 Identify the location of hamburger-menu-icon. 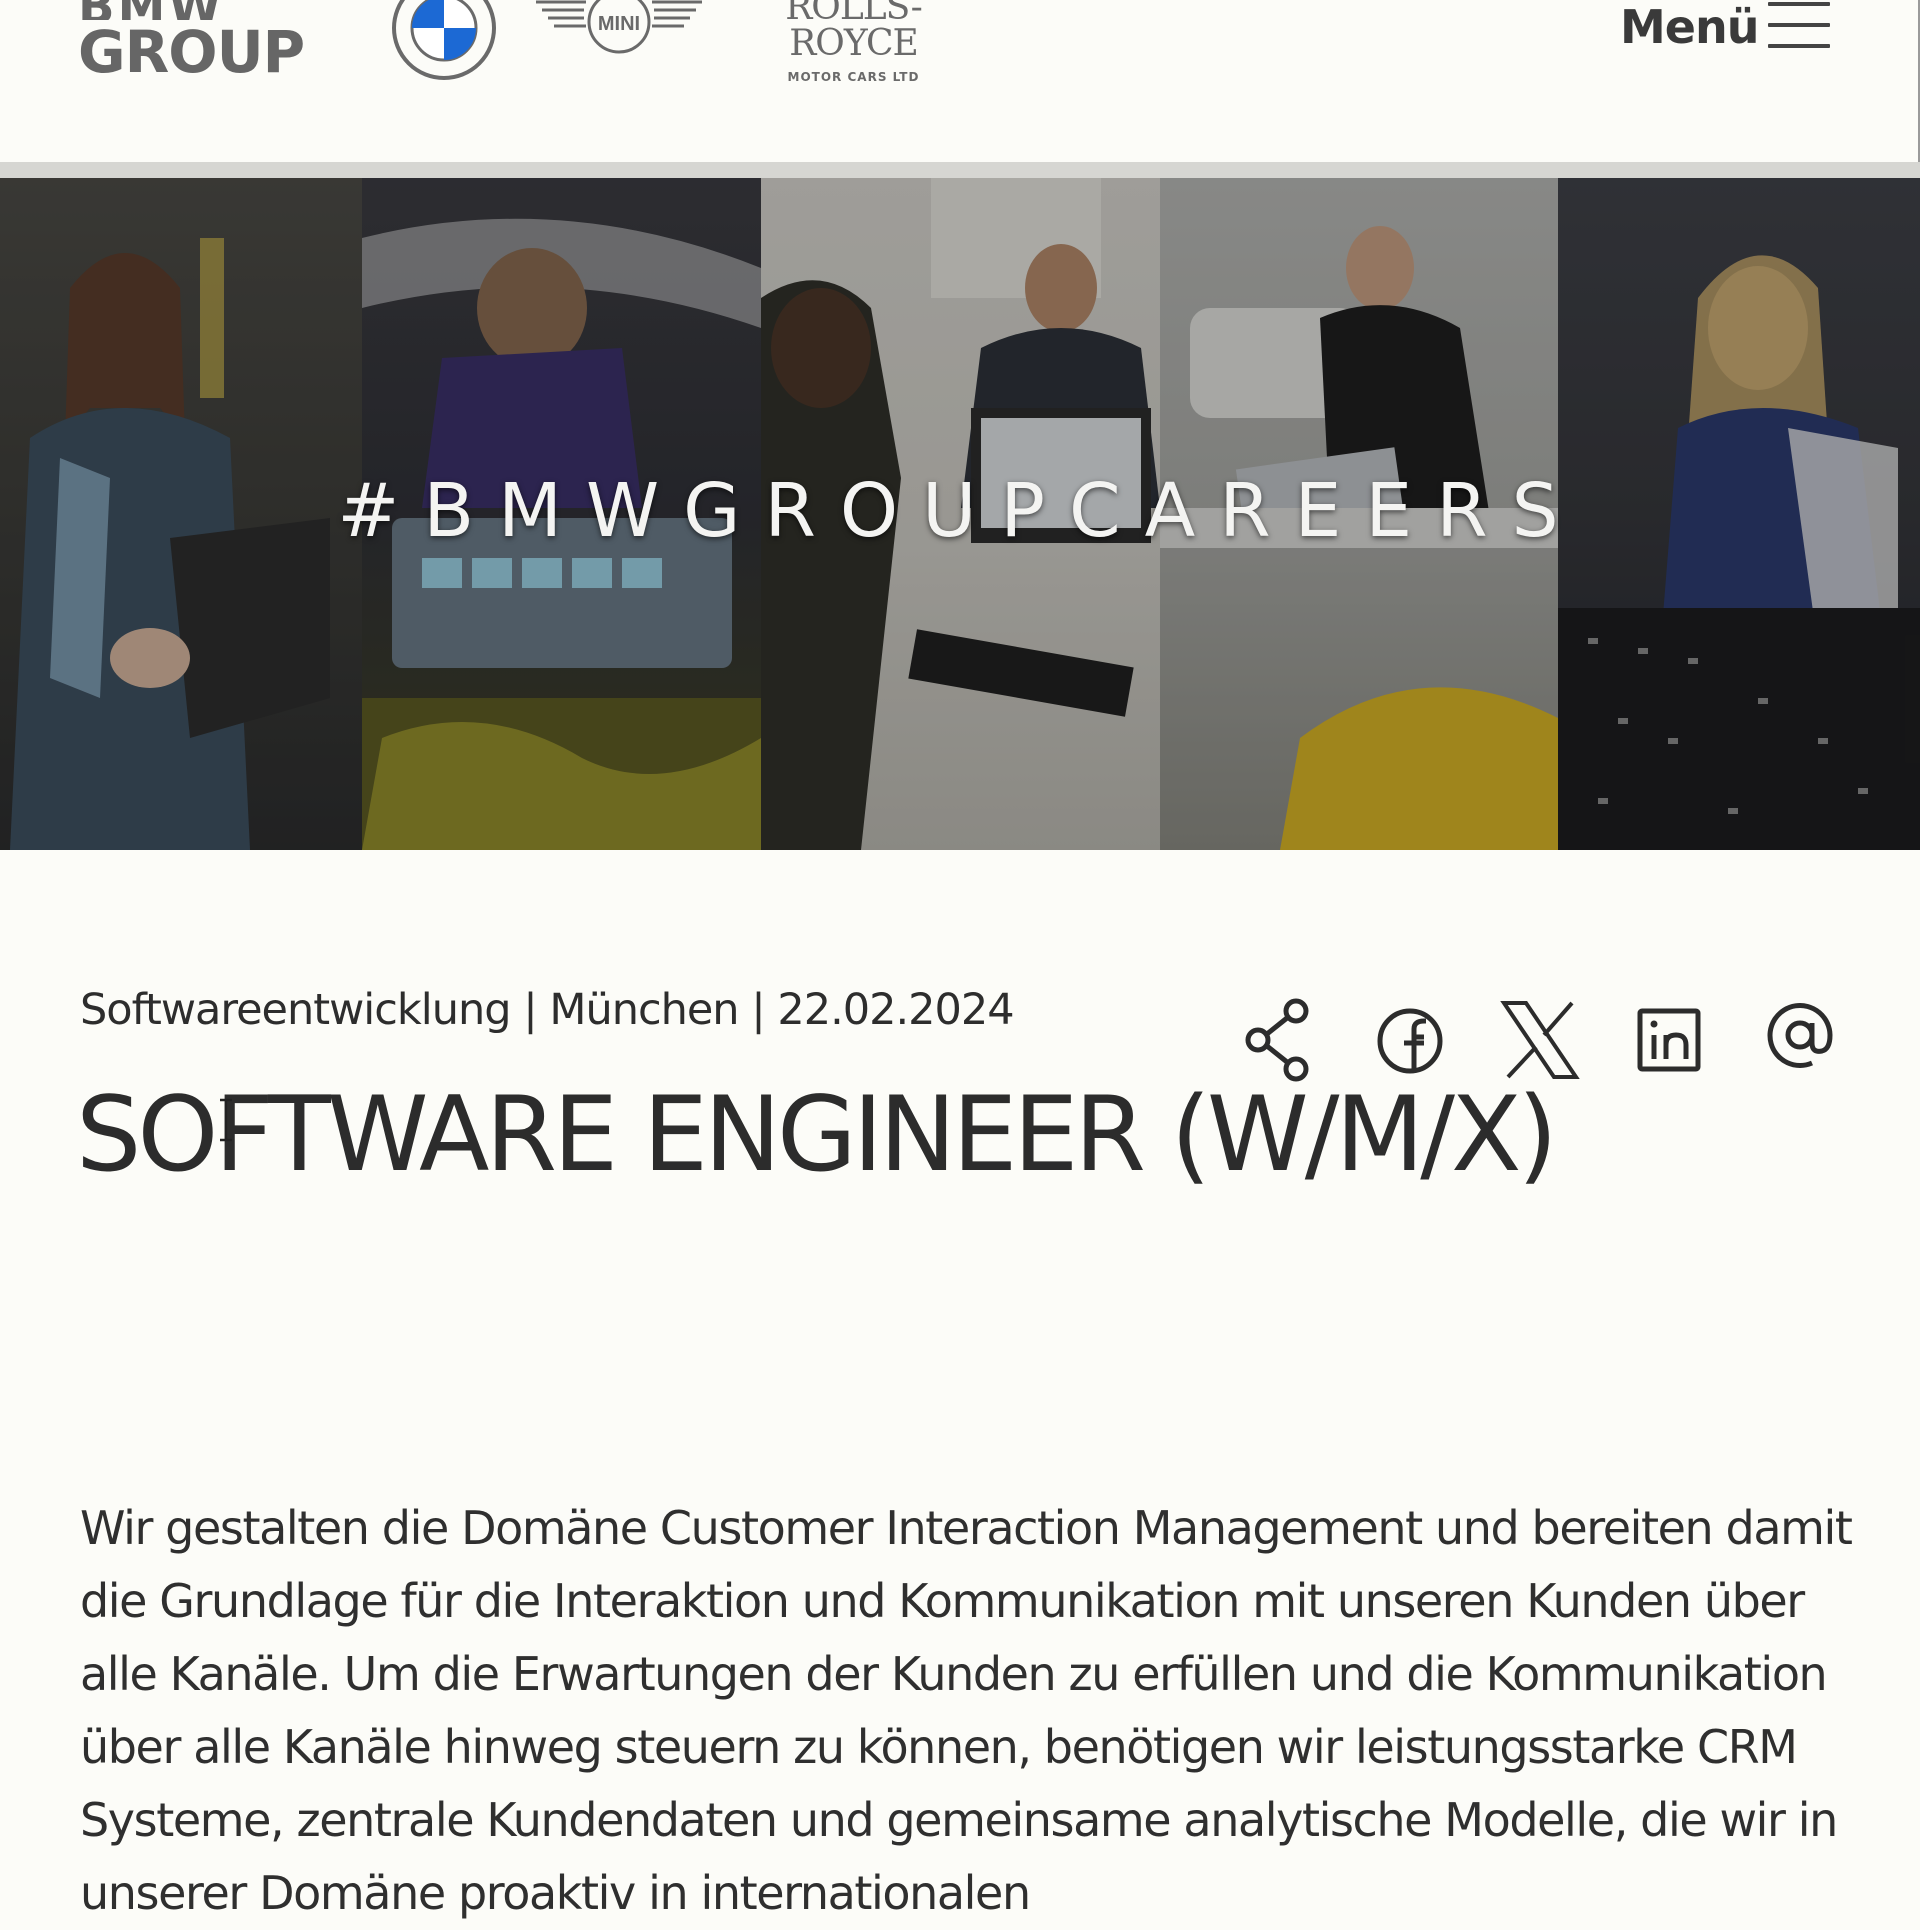
(1799, 26).